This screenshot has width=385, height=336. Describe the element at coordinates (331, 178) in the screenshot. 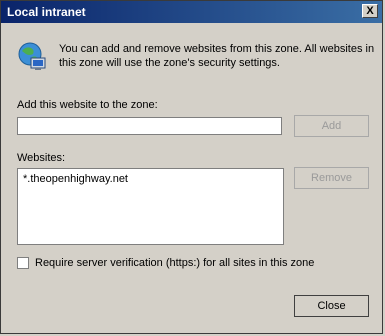

I see `remove-button: Remove` at that location.